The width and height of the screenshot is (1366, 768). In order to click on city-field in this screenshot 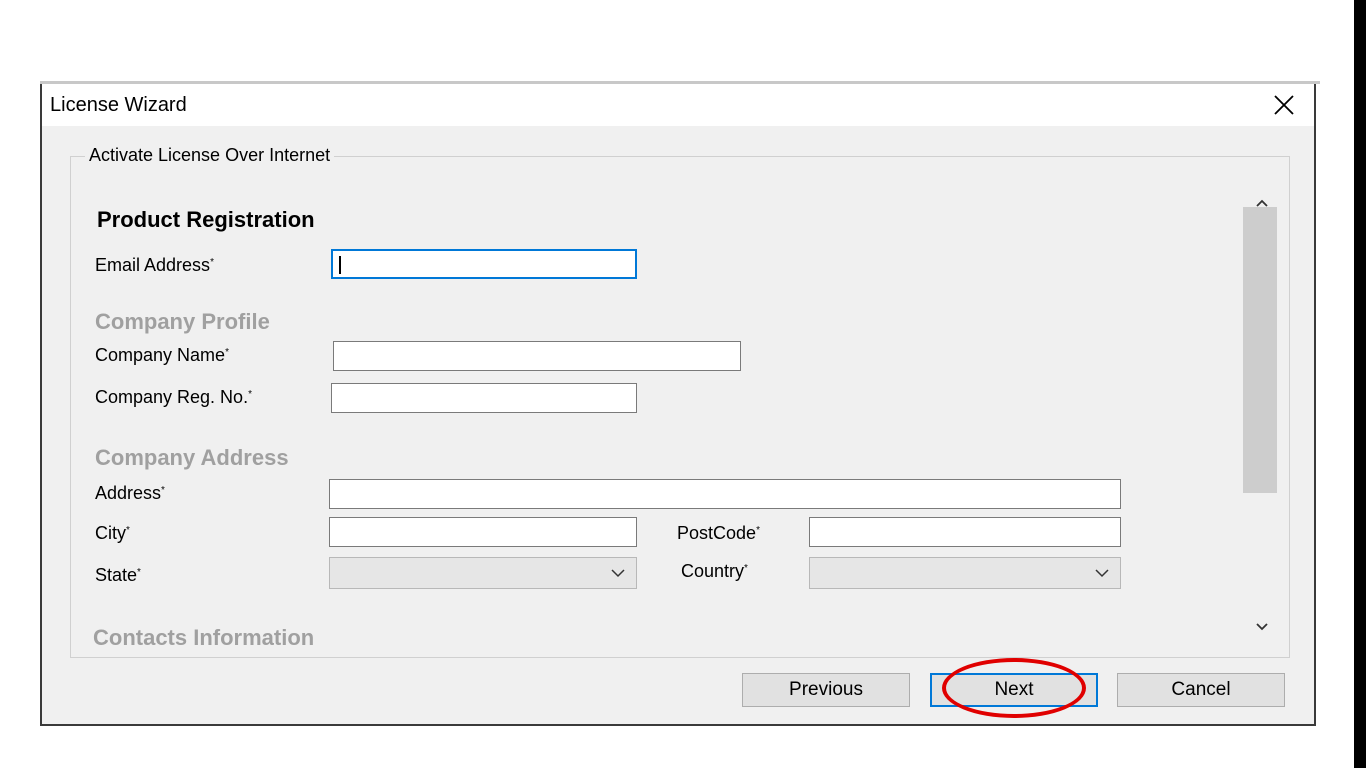, I will do `click(483, 532)`.